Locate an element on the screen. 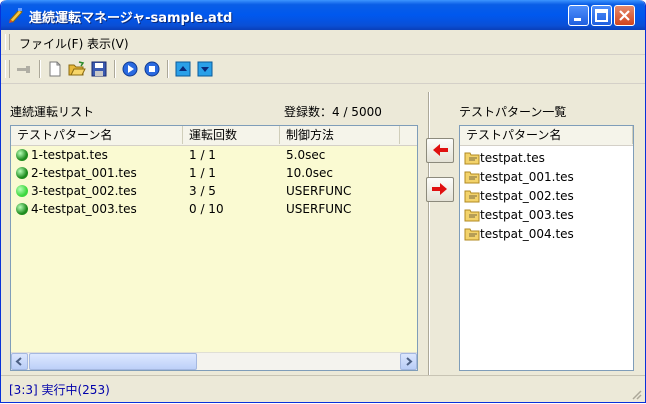 The image size is (646, 404). status-text: [3:3] 実行中(253) is located at coordinates (59, 390).